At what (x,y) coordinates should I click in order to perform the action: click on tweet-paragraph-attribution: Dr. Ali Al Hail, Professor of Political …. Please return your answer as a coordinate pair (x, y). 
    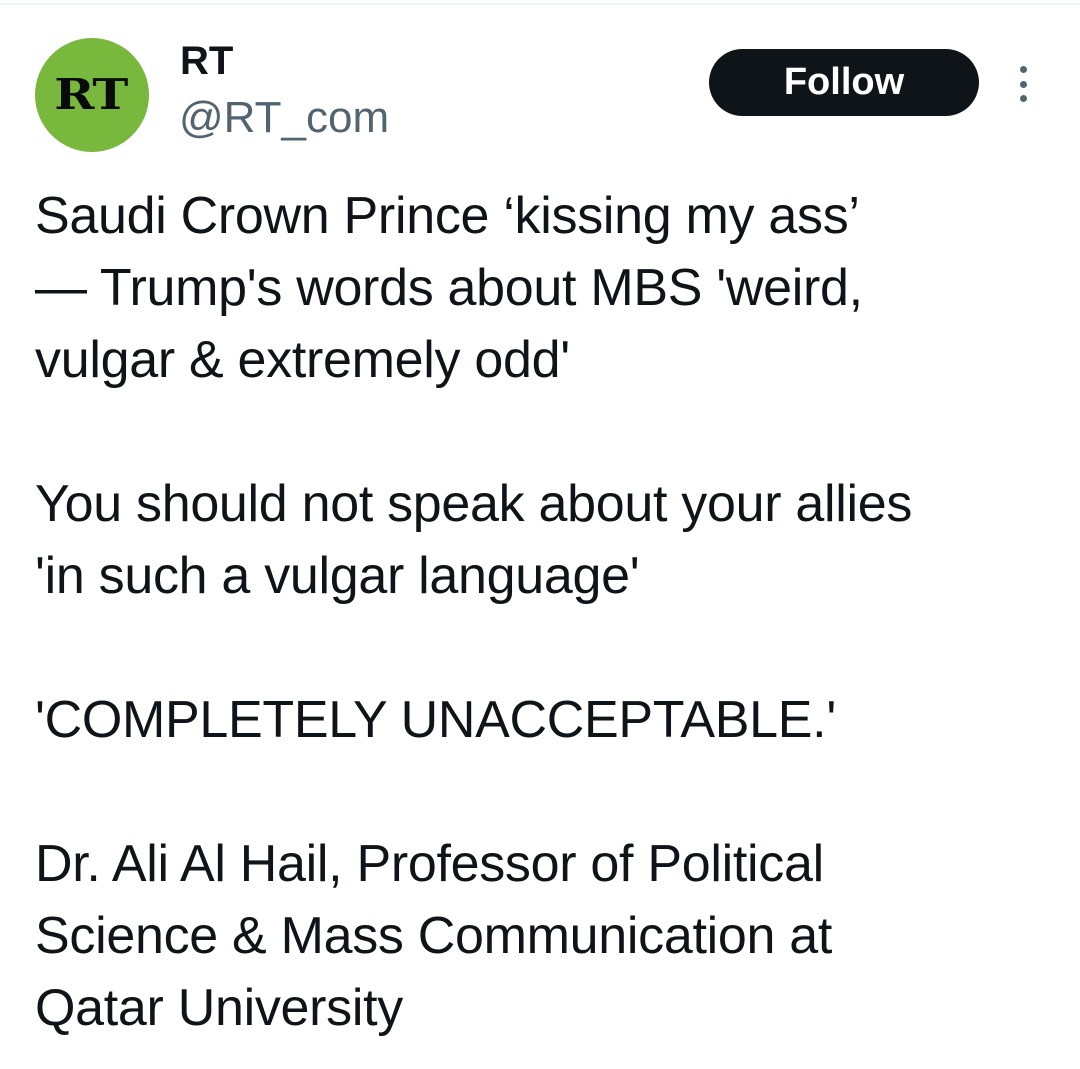
    Looking at the image, I should click on (434, 936).